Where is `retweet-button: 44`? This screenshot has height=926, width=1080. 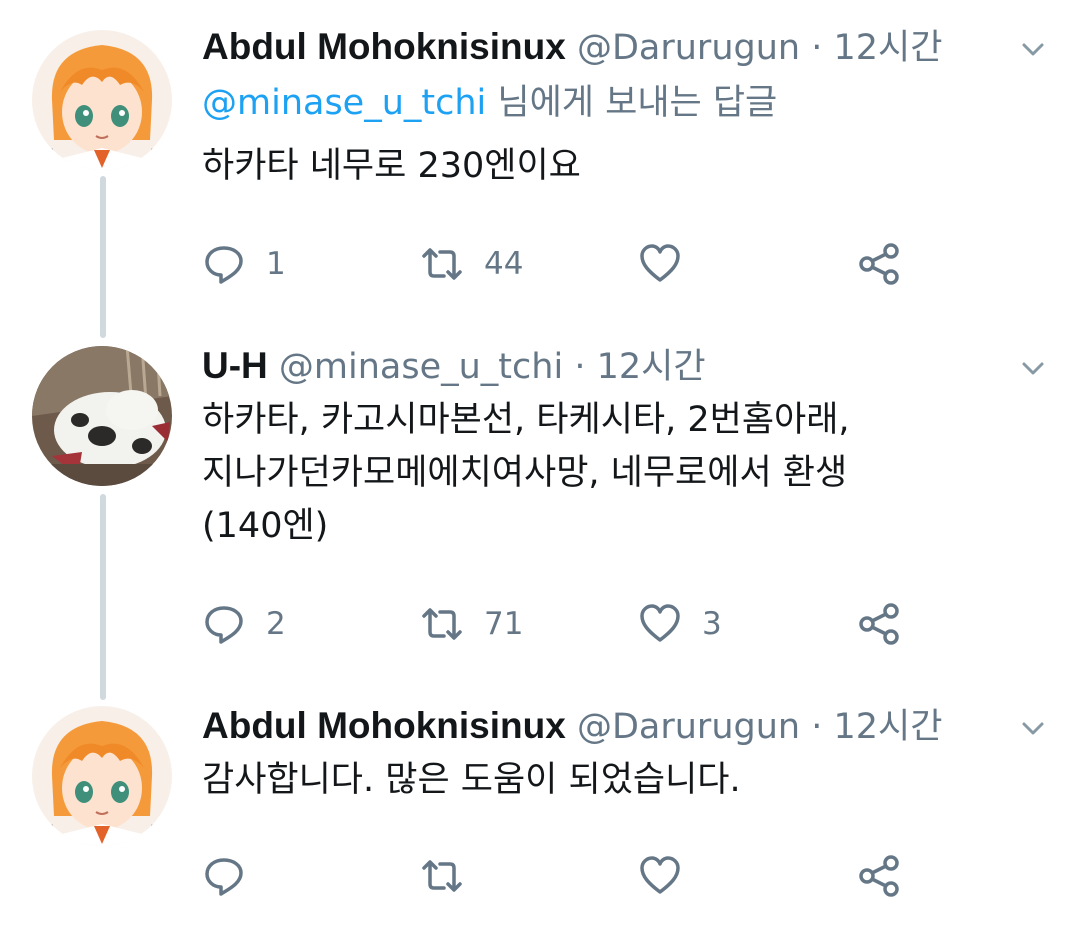
retweet-button: 44 is located at coordinates (471, 264).